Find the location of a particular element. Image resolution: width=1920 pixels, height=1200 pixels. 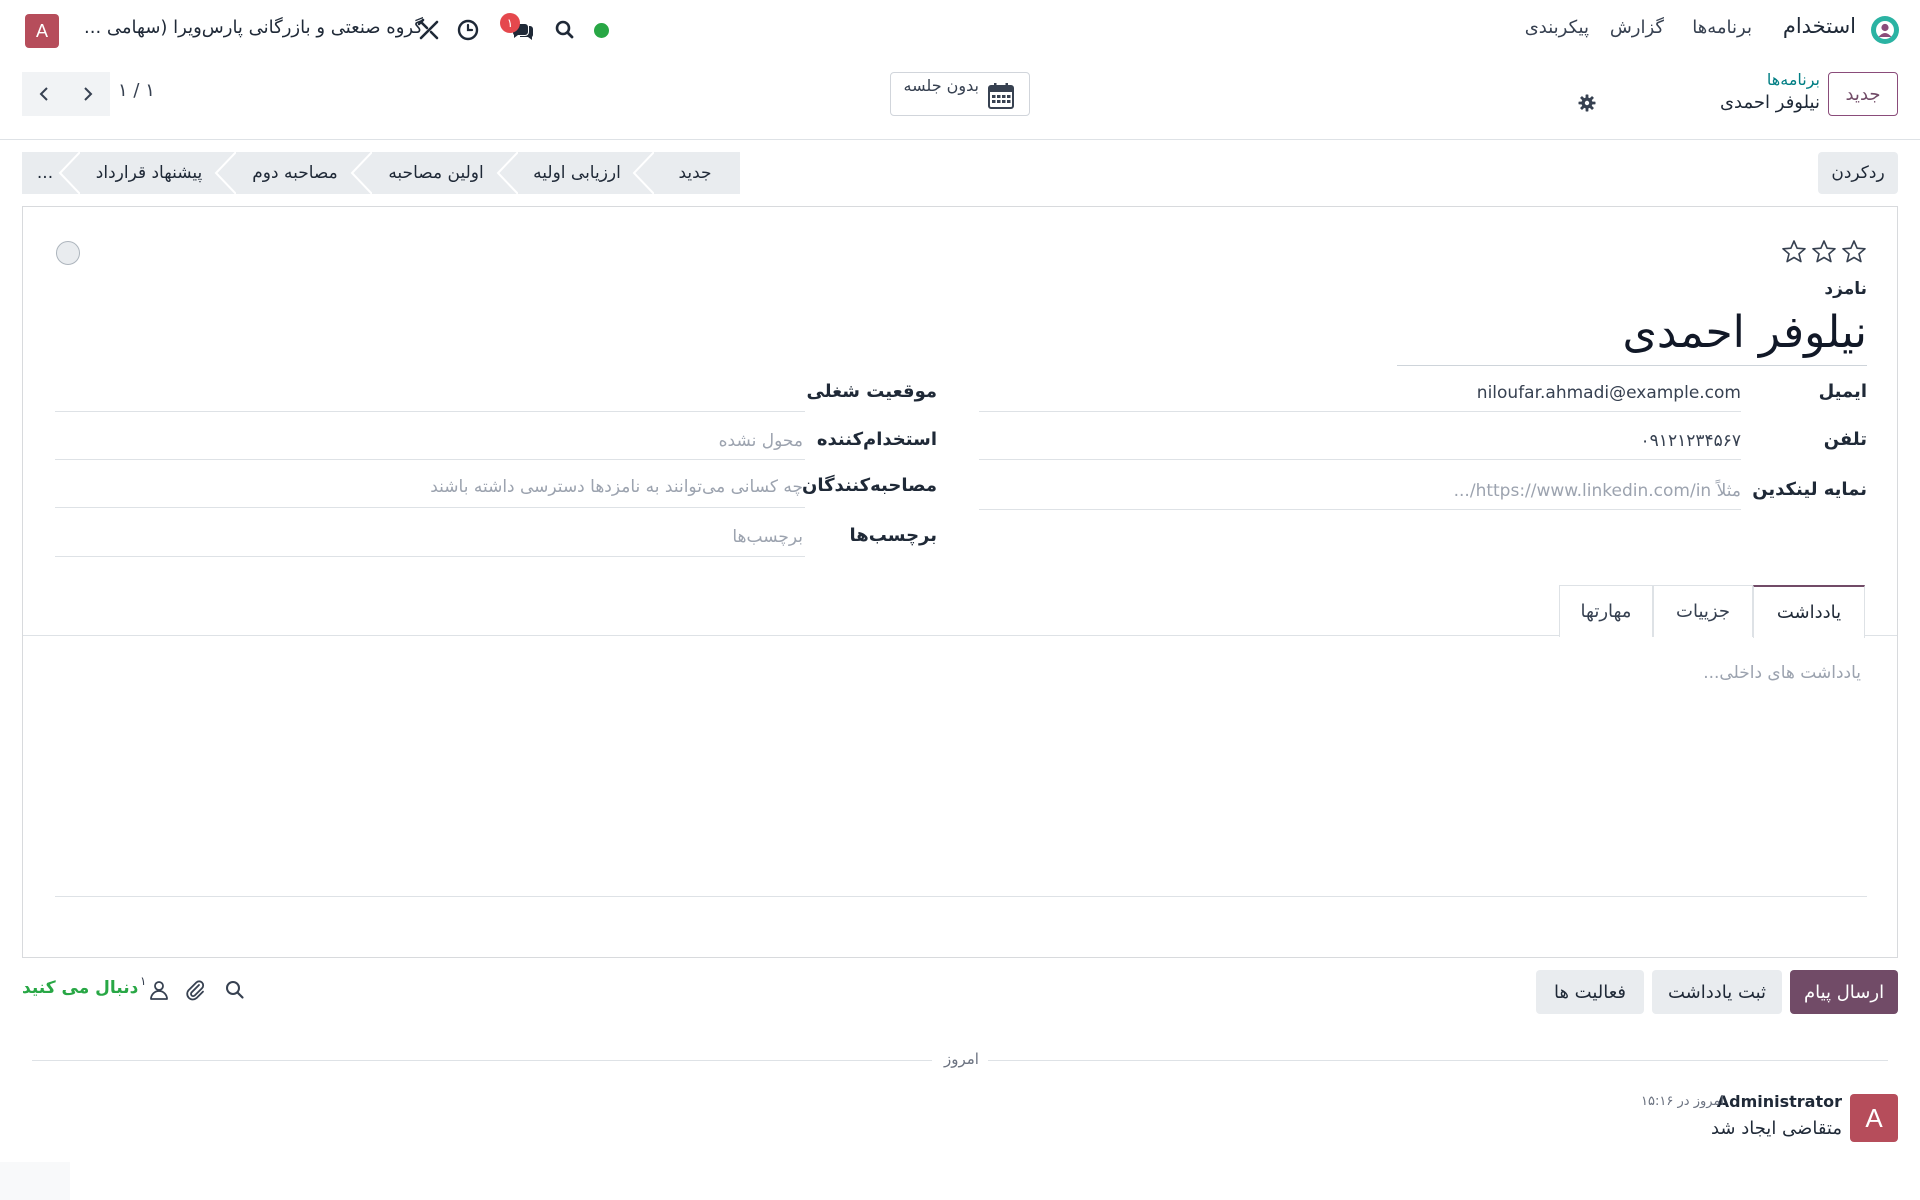

pager-previous-button is located at coordinates (44, 94).